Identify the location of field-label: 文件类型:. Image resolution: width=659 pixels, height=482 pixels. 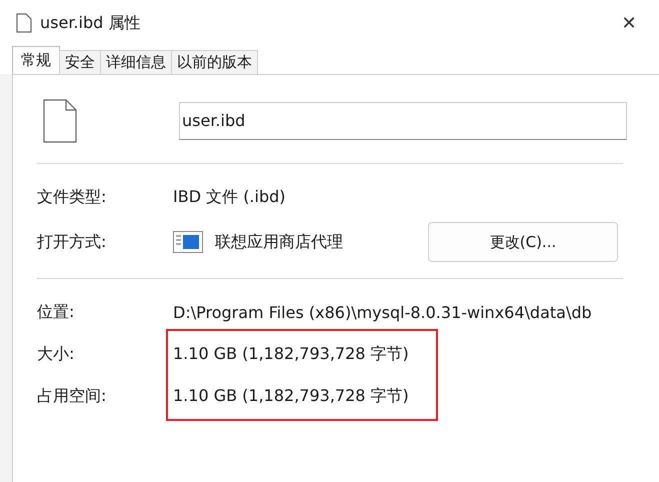
(72, 197).